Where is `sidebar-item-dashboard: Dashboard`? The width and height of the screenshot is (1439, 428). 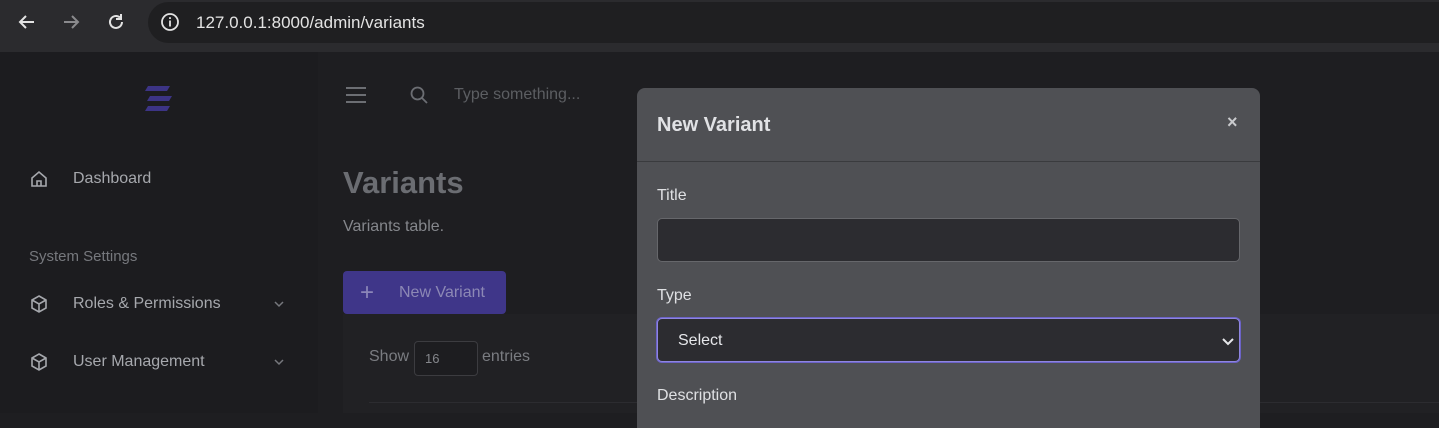
sidebar-item-dashboard: Dashboard is located at coordinates (159, 179).